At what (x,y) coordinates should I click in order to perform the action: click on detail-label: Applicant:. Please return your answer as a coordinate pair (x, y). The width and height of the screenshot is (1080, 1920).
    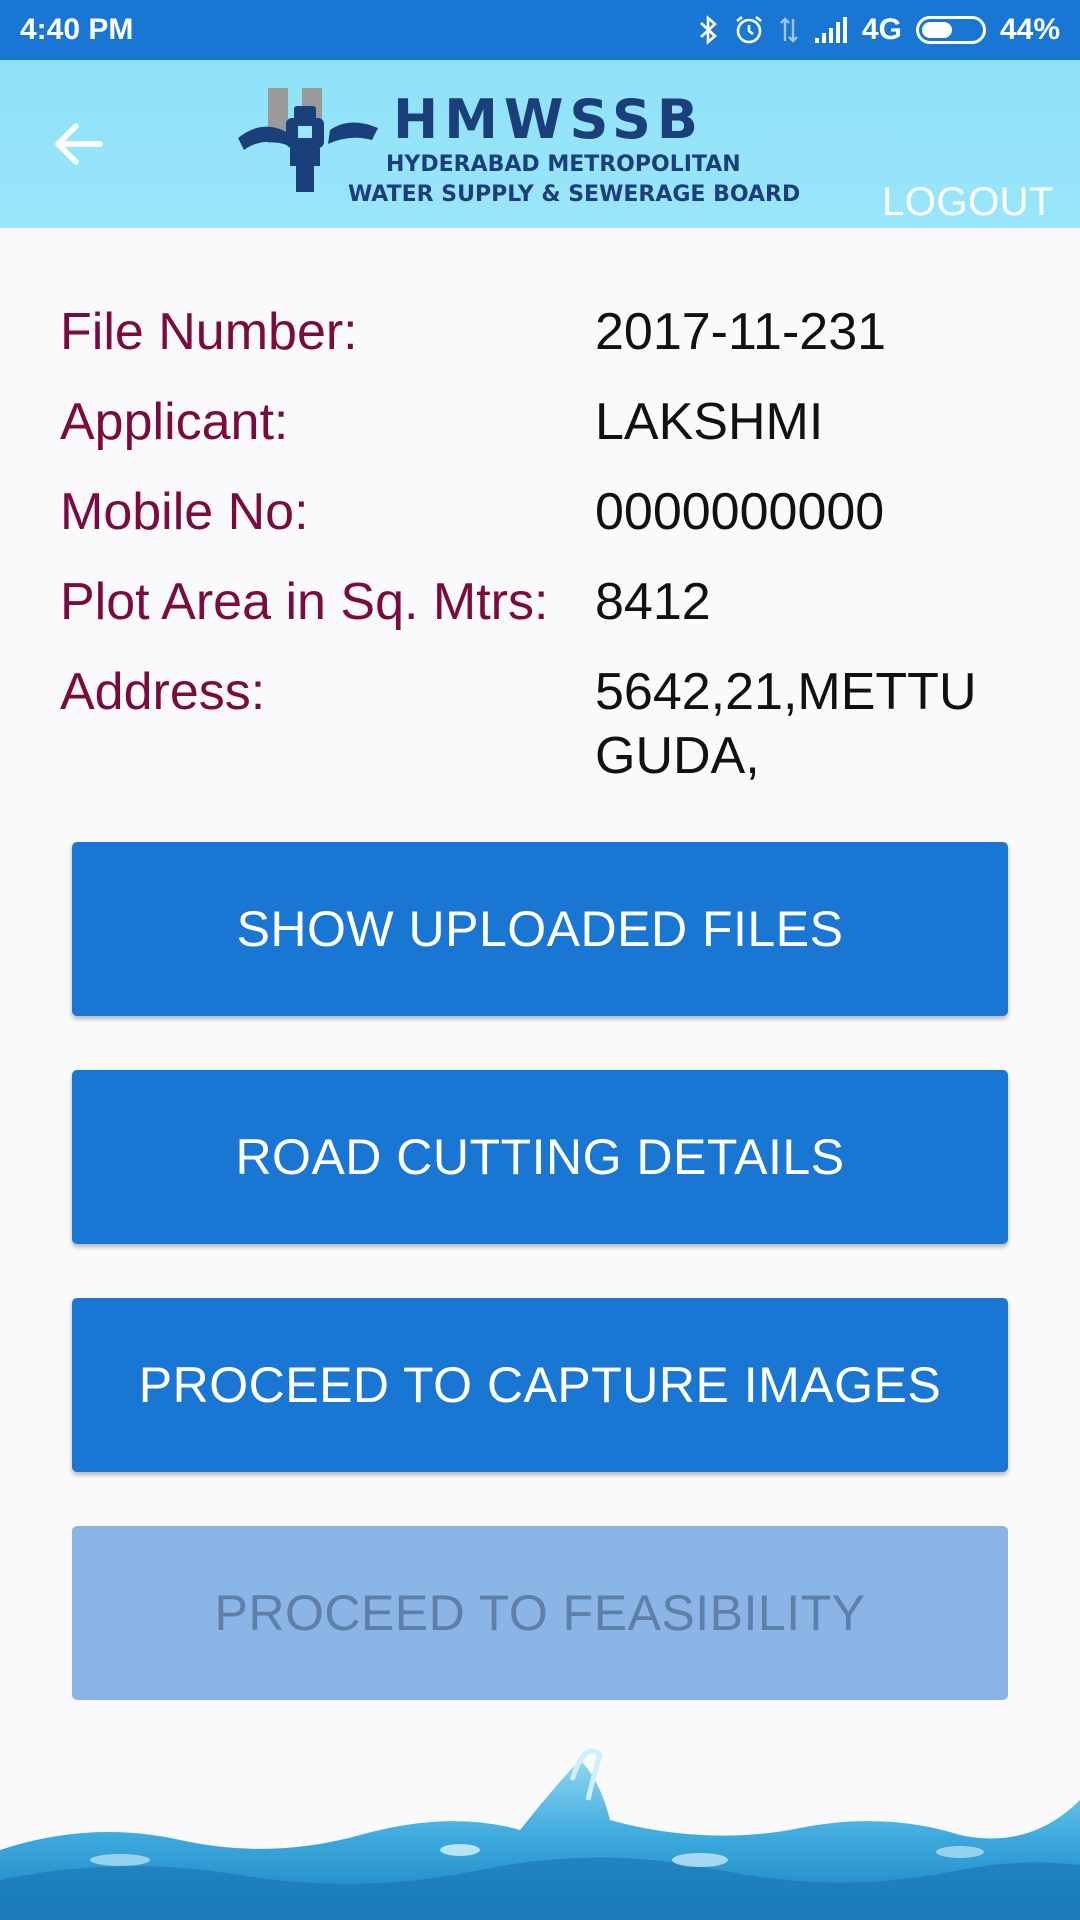
    Looking at the image, I should click on (174, 422).